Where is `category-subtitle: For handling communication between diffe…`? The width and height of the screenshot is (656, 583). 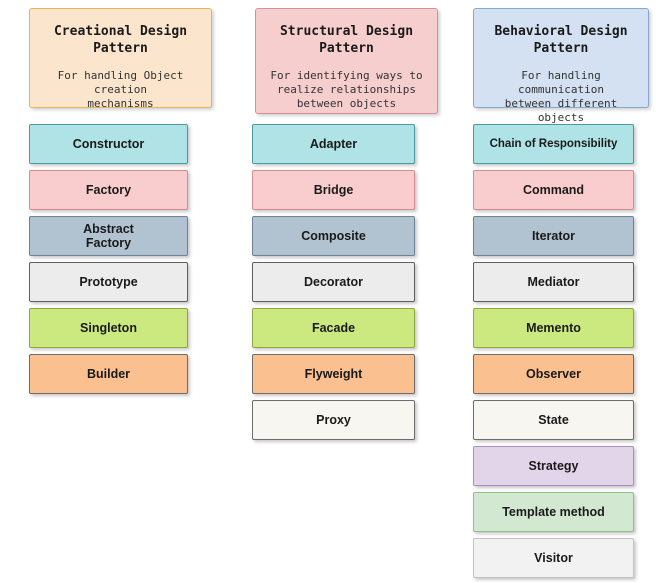
category-subtitle: For handling communication between diffe… is located at coordinates (561, 96).